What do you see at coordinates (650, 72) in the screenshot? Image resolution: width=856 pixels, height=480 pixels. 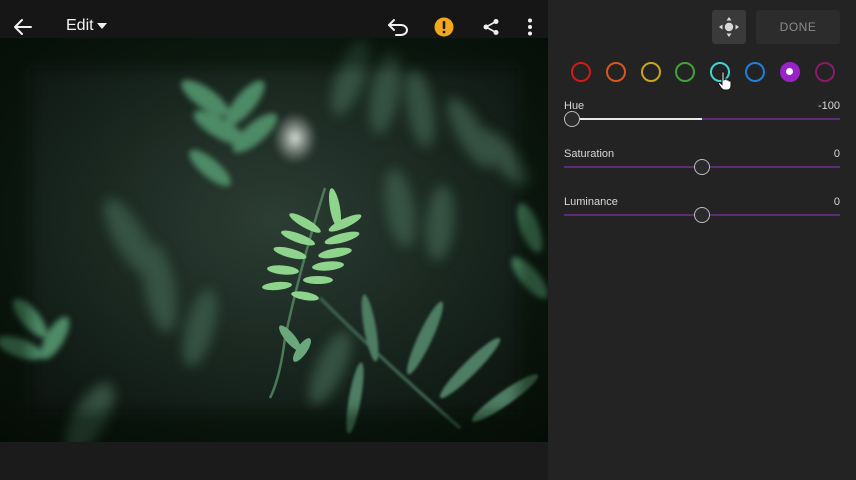 I see `swatch-yellow` at bounding box center [650, 72].